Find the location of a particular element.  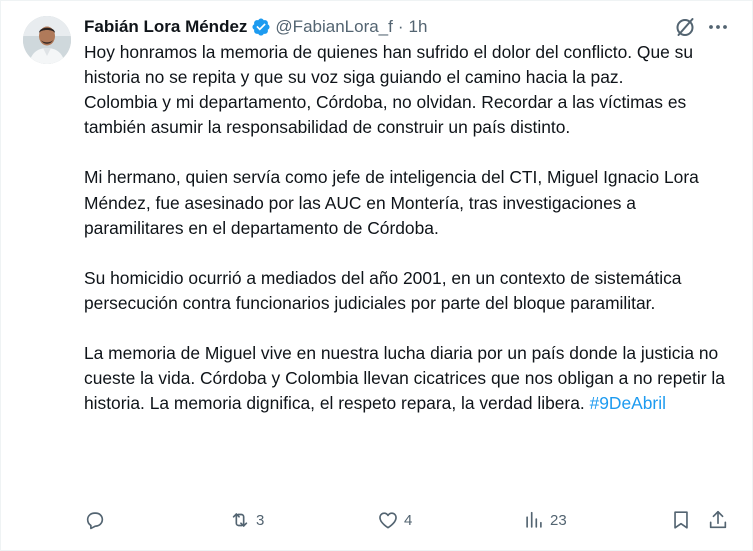

share-icon is located at coordinates (718, 520).